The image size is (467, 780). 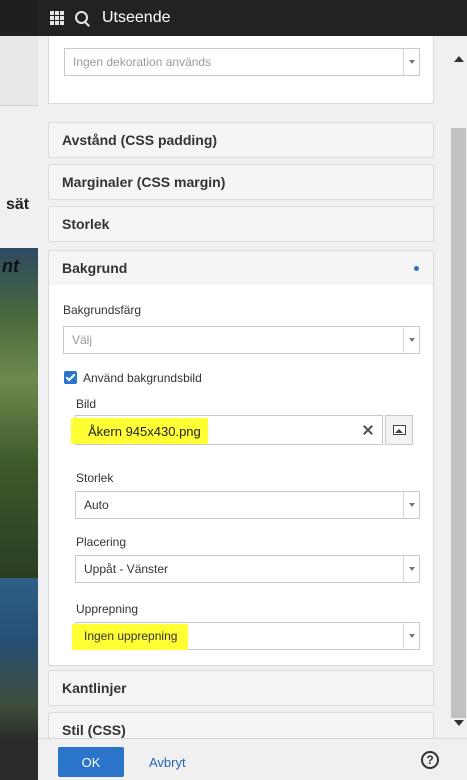 What do you see at coordinates (252, 759) in the screenshot?
I see `panel-footer: OK Avbryt ?` at bounding box center [252, 759].